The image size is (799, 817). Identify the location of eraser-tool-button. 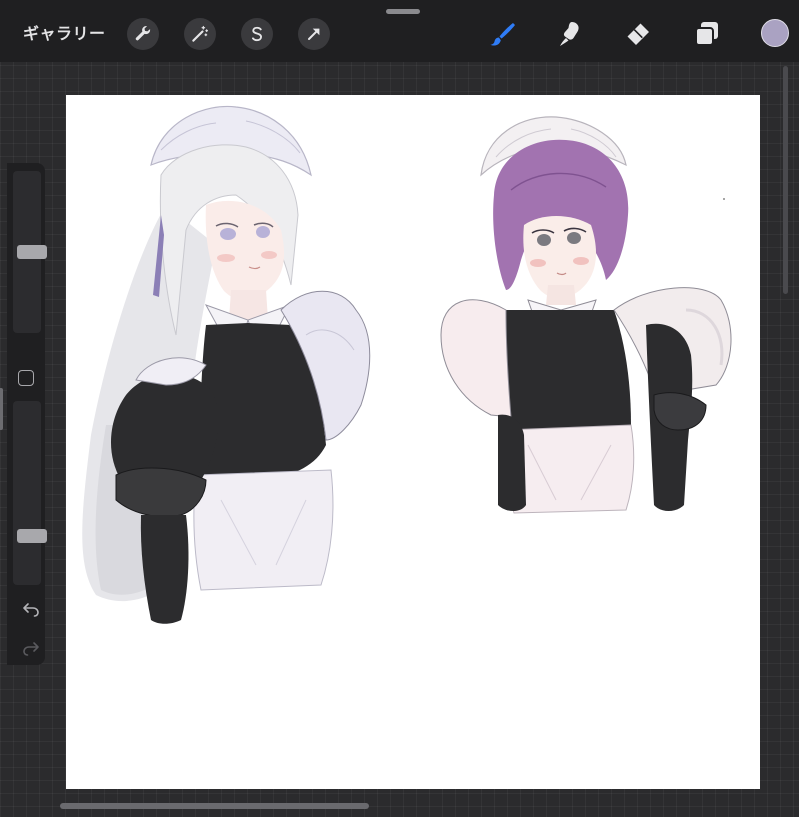
(638, 34).